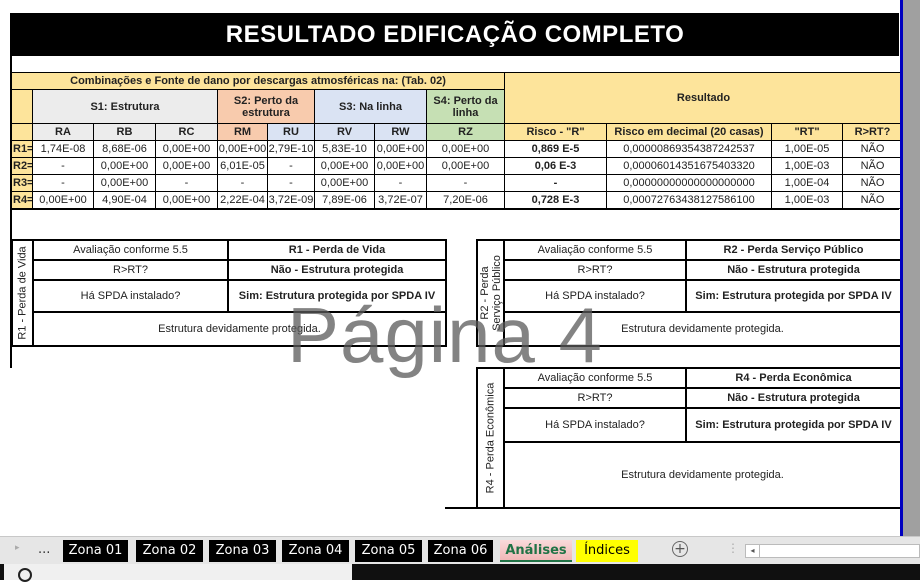 This screenshot has height=582, width=920. What do you see at coordinates (460, 551) in the screenshot?
I see `tab-zona-06: Zona 06` at bounding box center [460, 551].